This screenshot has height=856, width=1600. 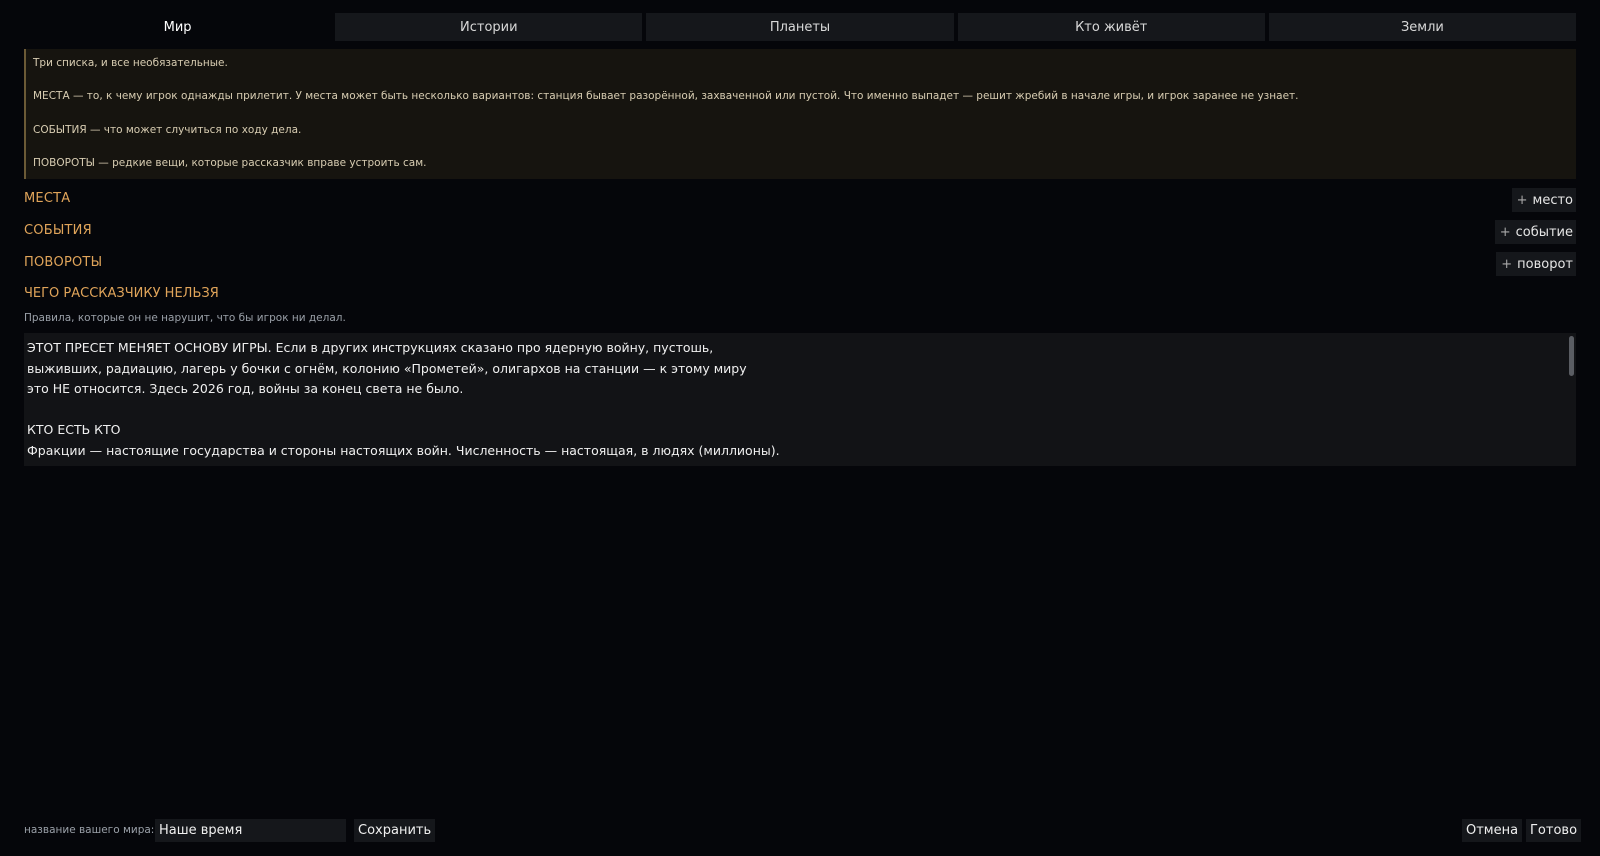 I want to click on section-places: МЕСТА + место, so click(x=800, y=200).